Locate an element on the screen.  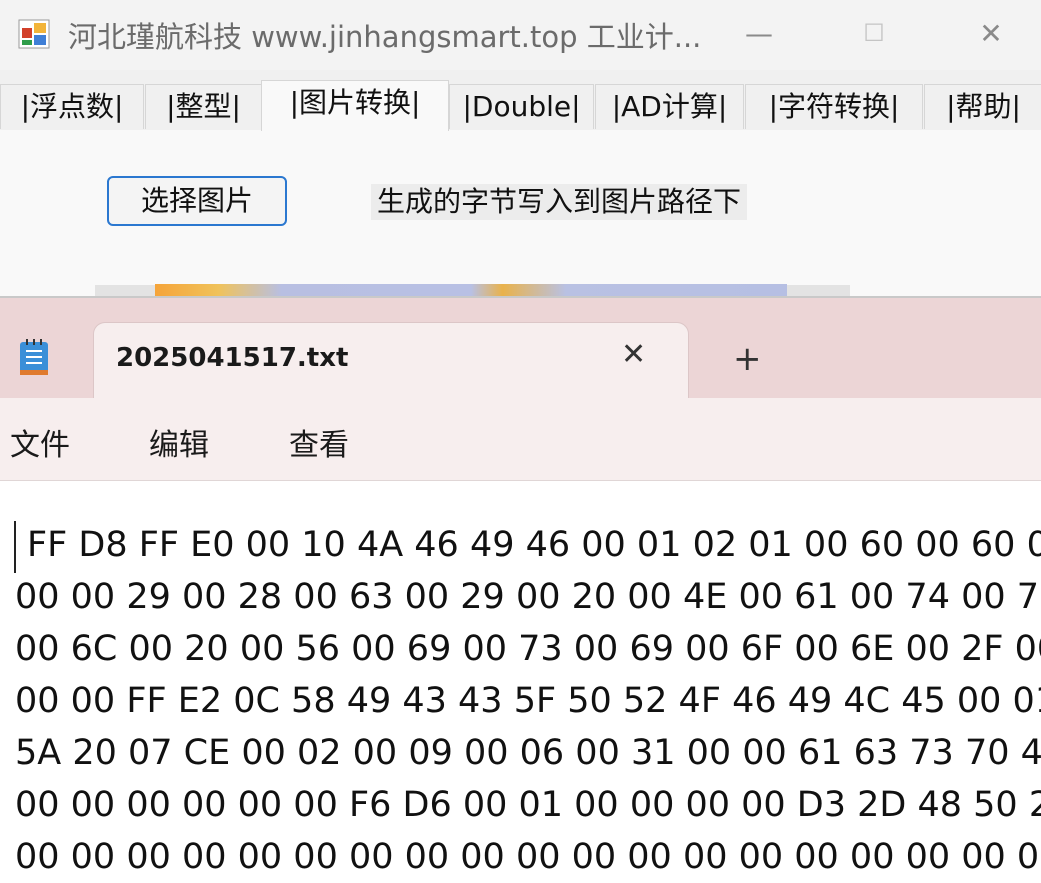
menu-edit: 编辑 is located at coordinates (179, 442).